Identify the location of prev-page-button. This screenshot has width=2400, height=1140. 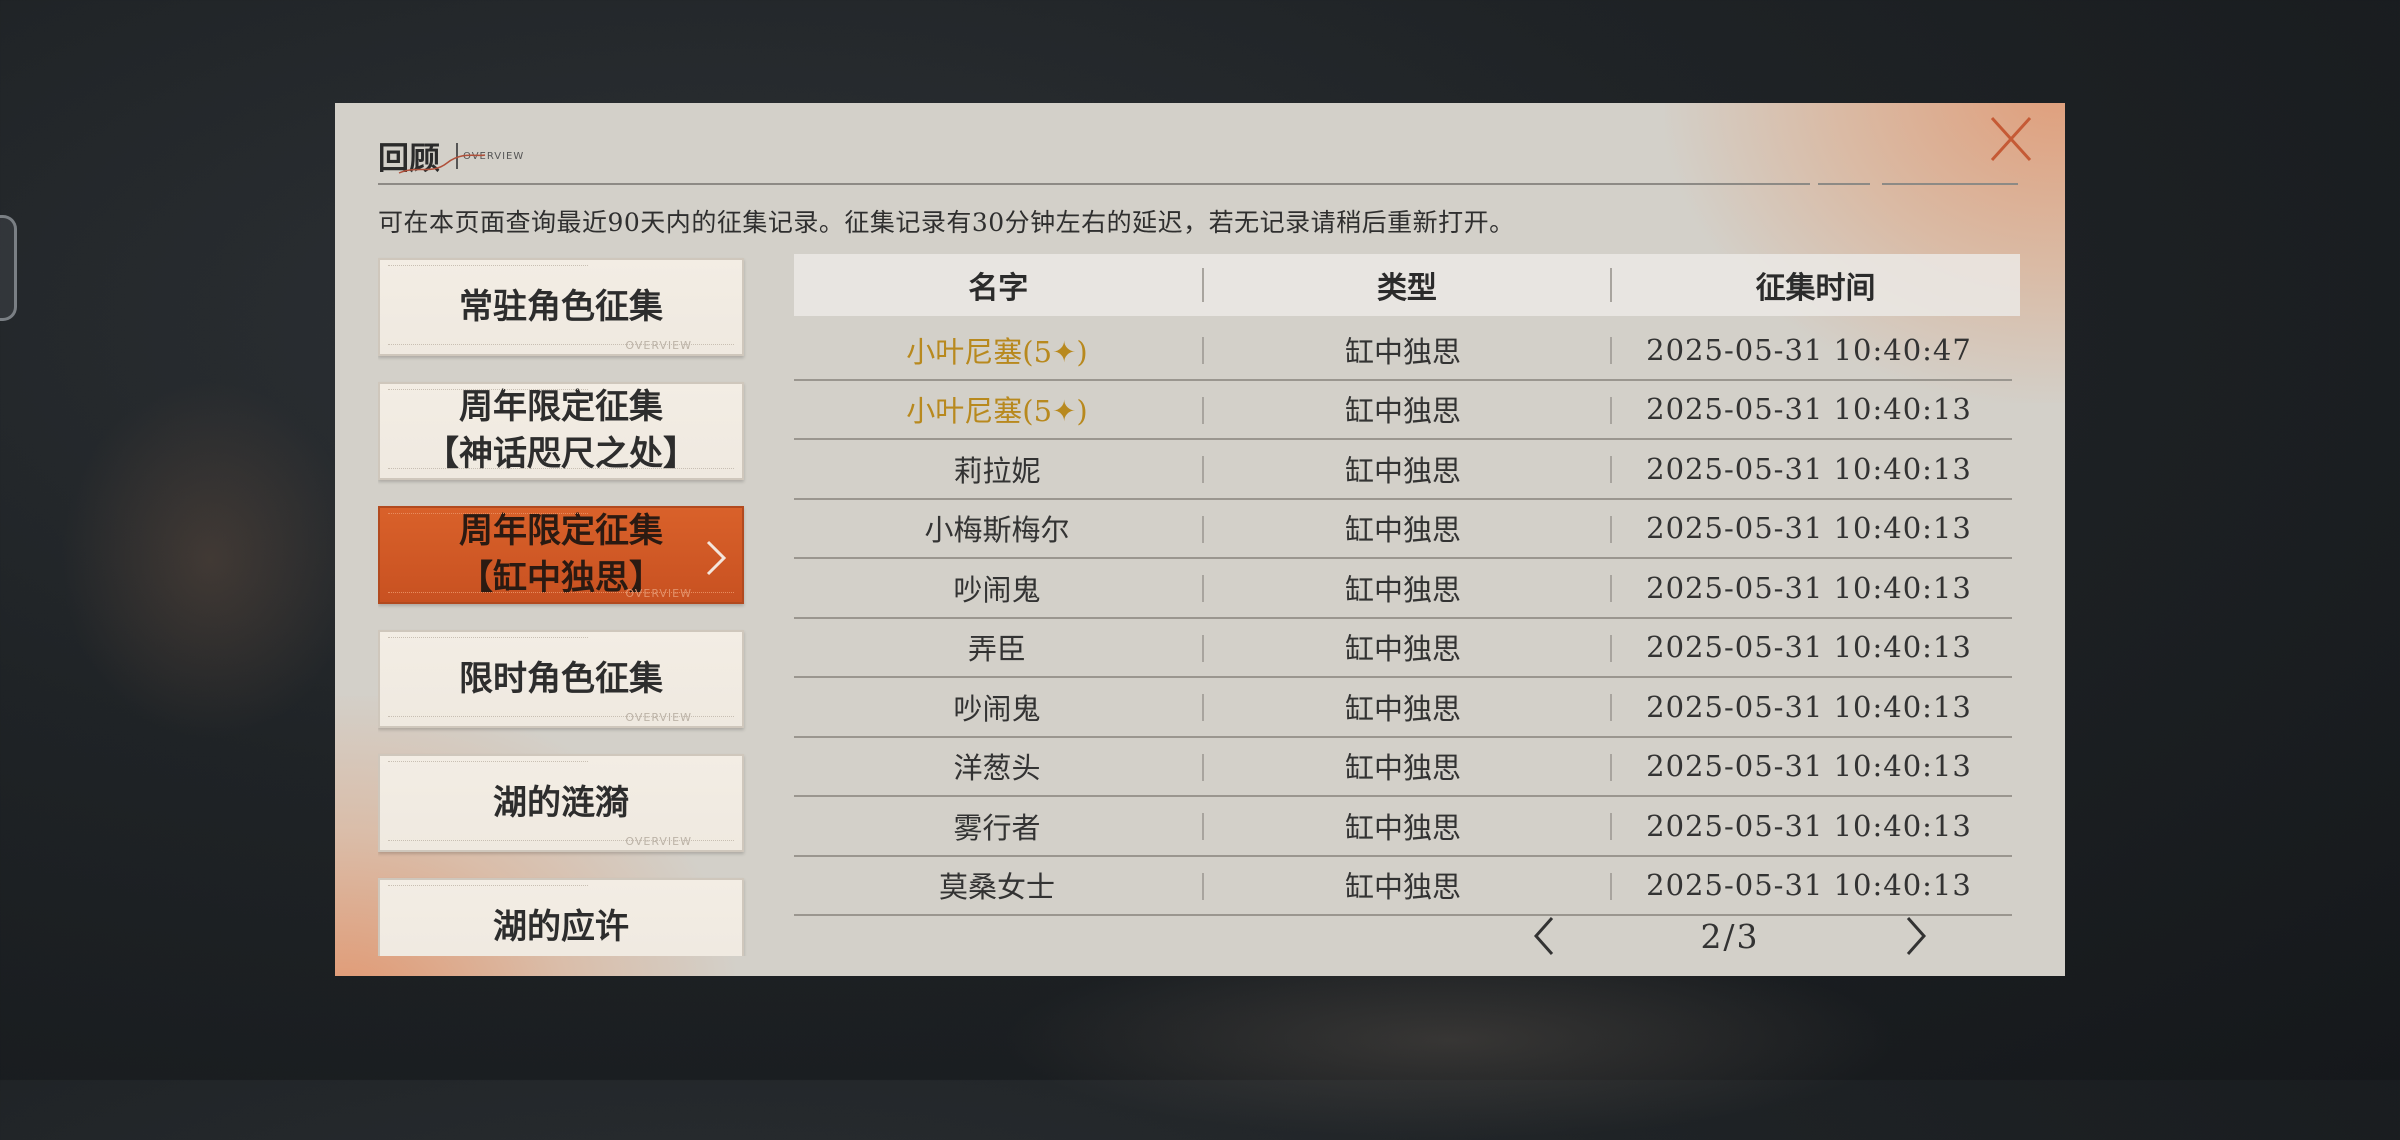
(1545, 936).